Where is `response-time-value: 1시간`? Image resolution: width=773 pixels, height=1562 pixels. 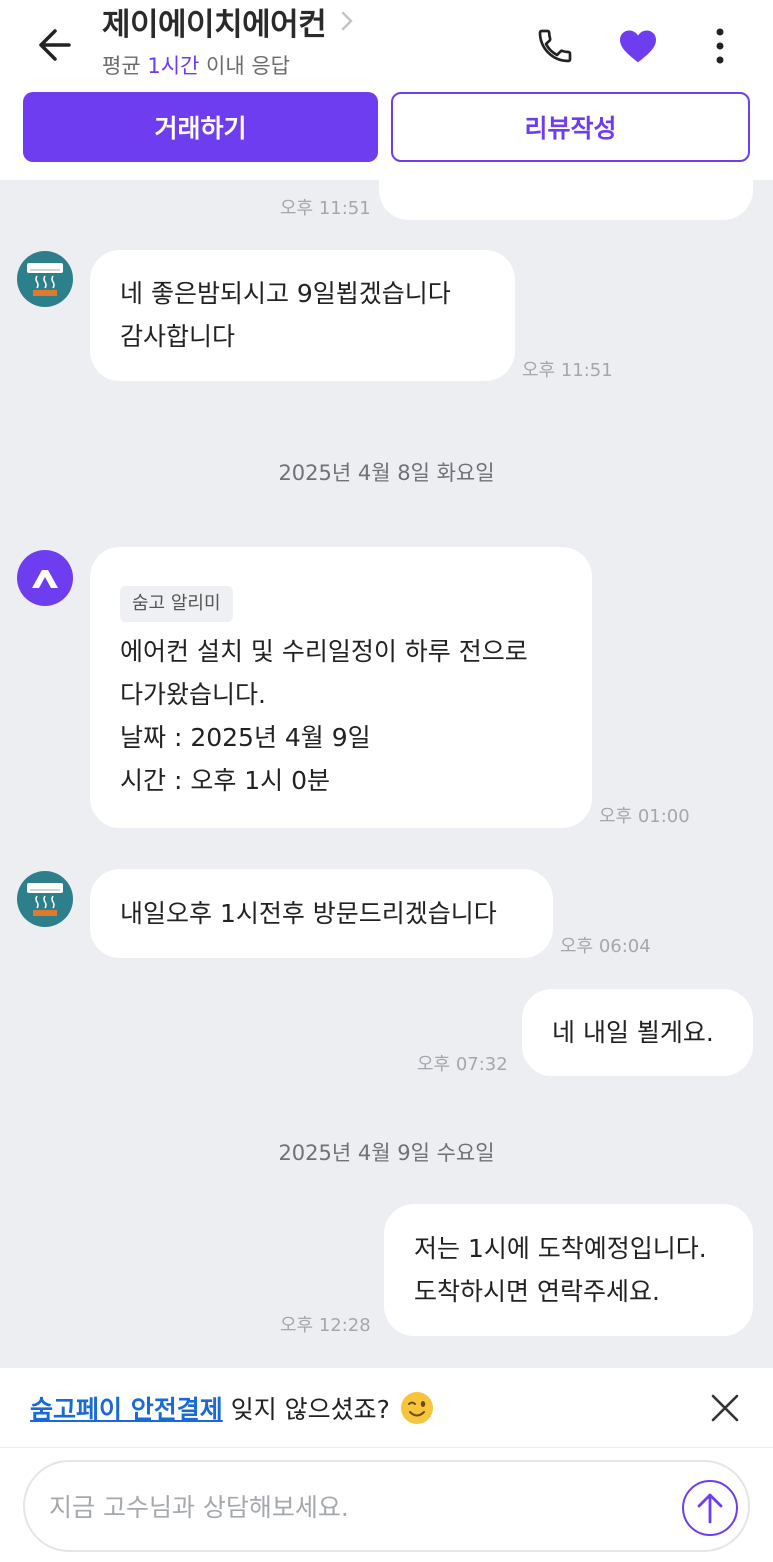 response-time-value: 1시간 is located at coordinates (173, 66).